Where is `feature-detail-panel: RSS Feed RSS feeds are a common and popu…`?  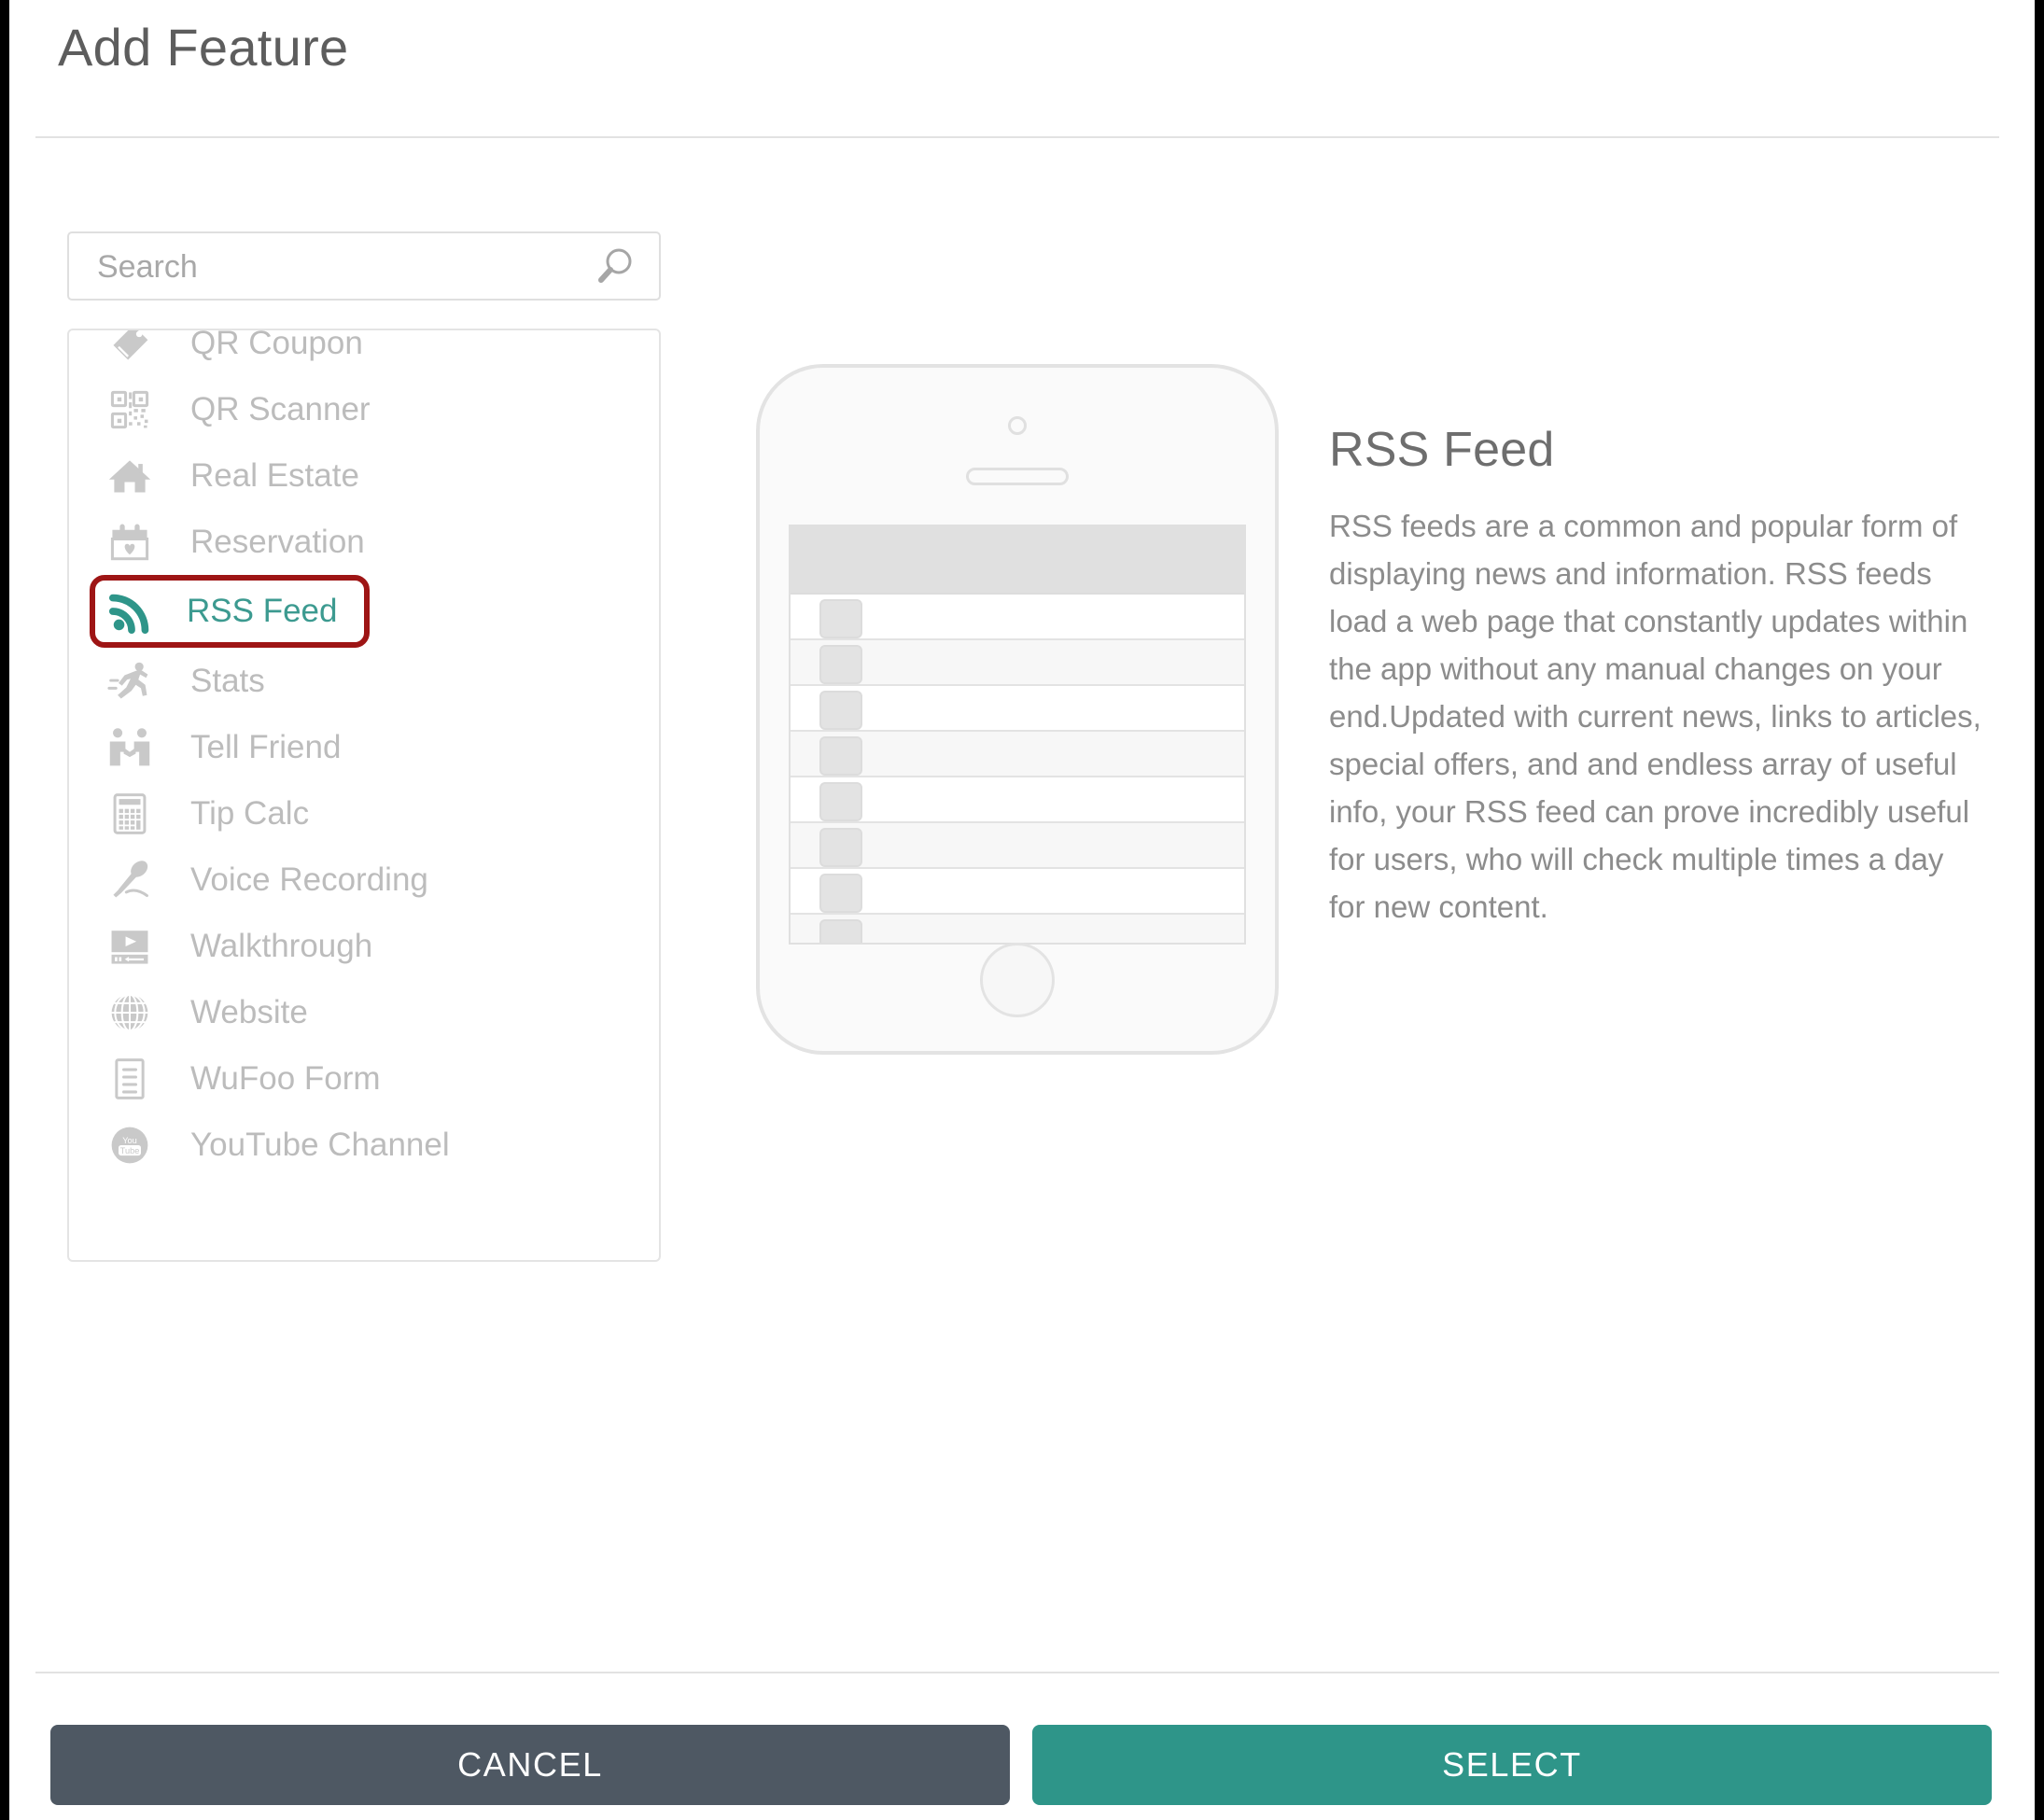 feature-detail-panel: RSS Feed RSS feeds are a common and popu… is located at coordinates (1658, 676).